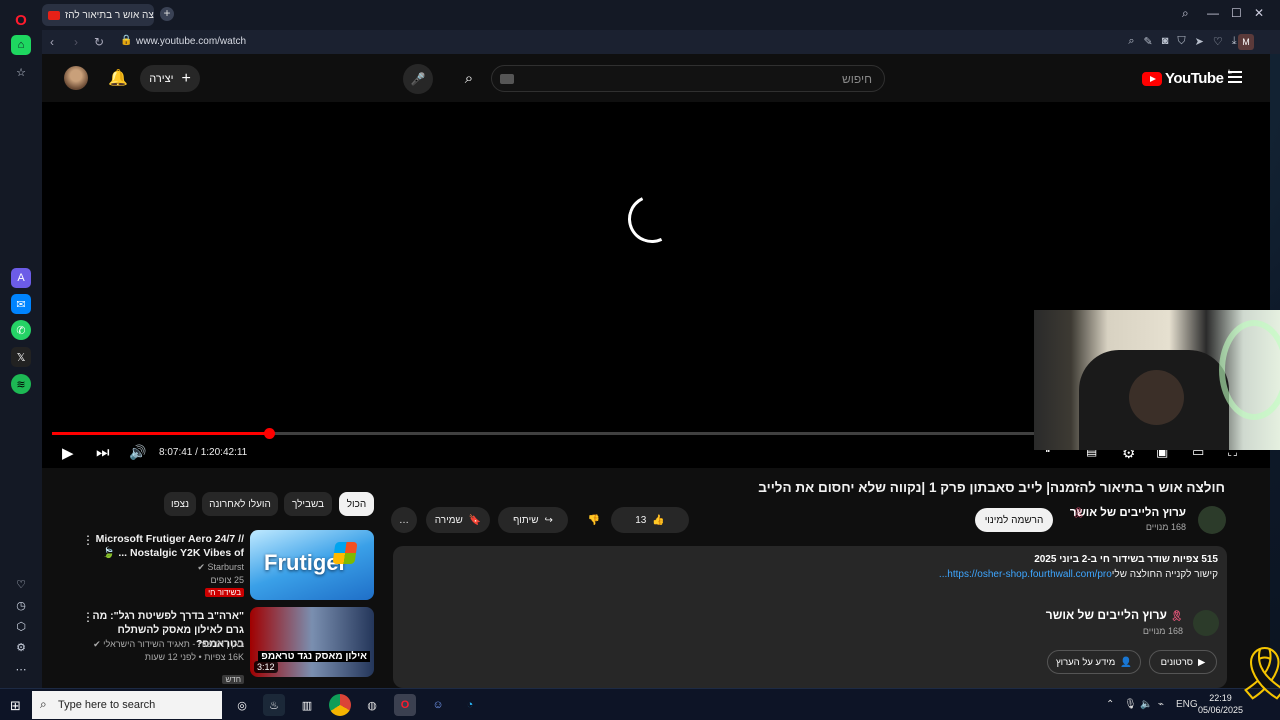 This screenshot has width=1280, height=720. Describe the element at coordinates (167, 14) in the screenshot. I see `new-tab-button: +` at that location.